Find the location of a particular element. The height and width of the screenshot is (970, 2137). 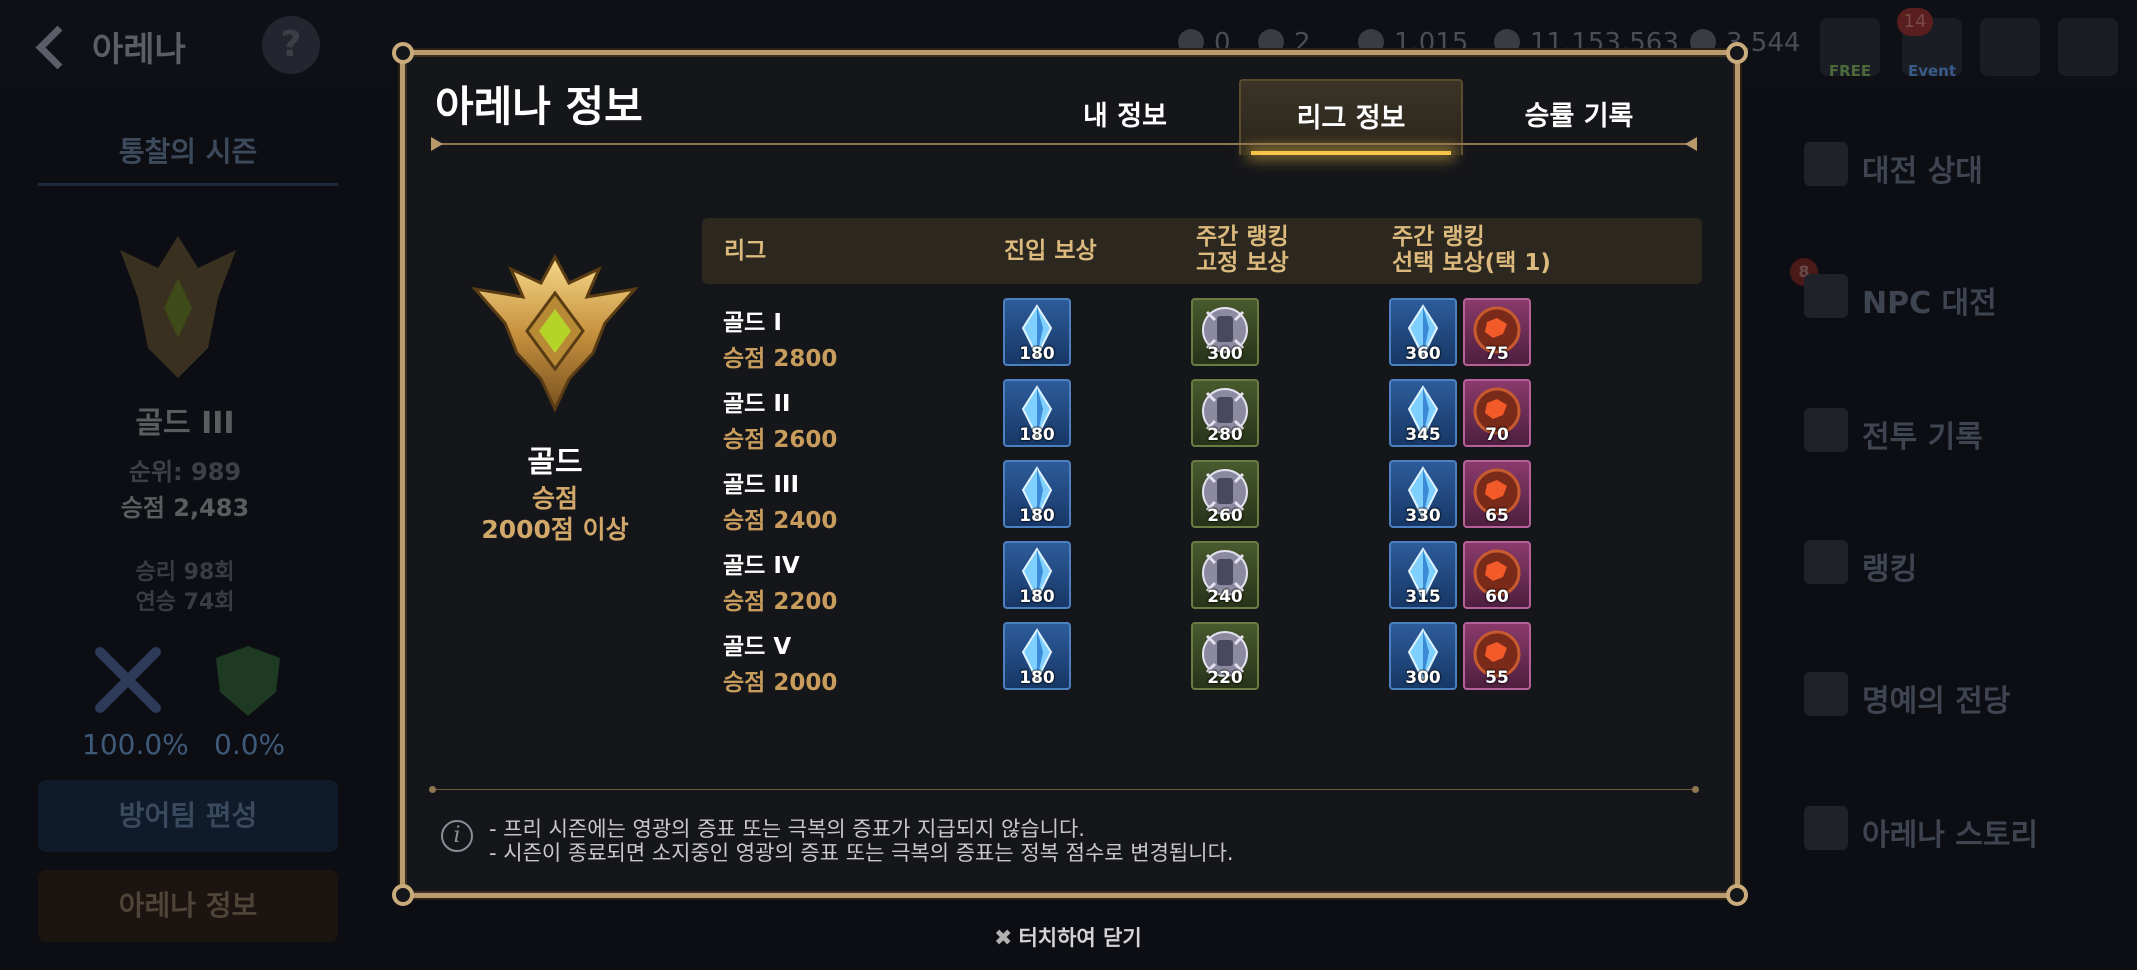

laurel-icon is located at coordinates (1826, 694).